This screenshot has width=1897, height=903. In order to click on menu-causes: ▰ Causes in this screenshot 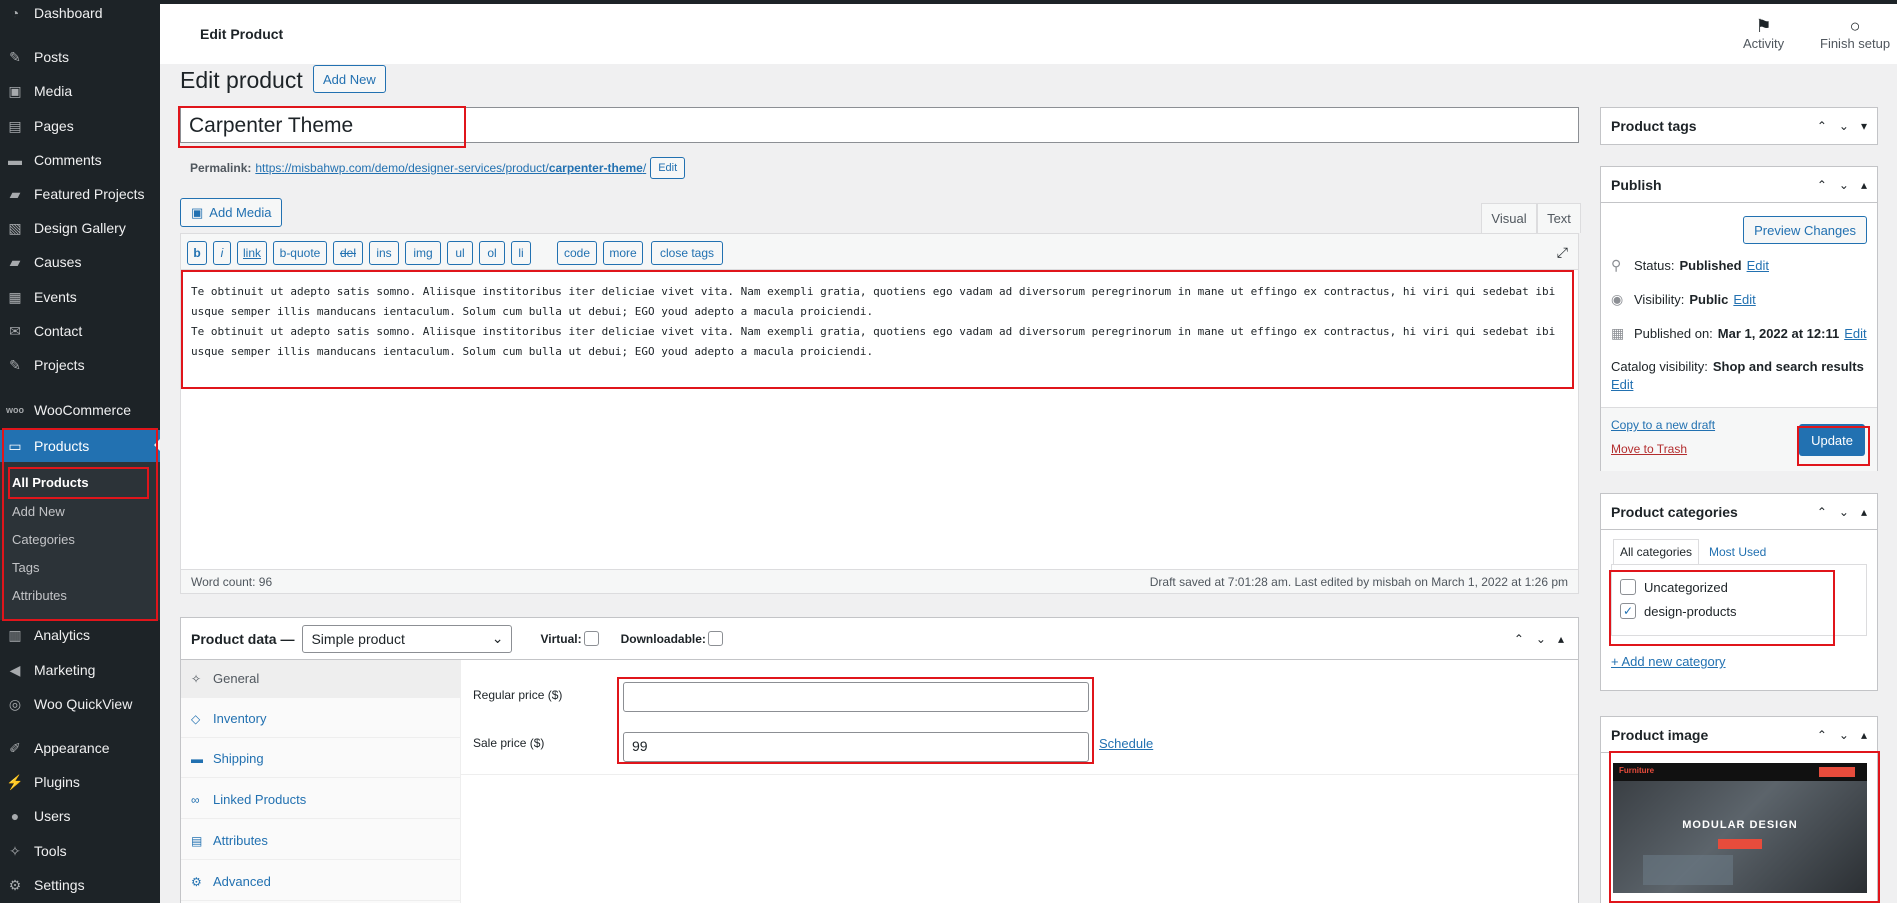, I will do `click(80, 262)`.